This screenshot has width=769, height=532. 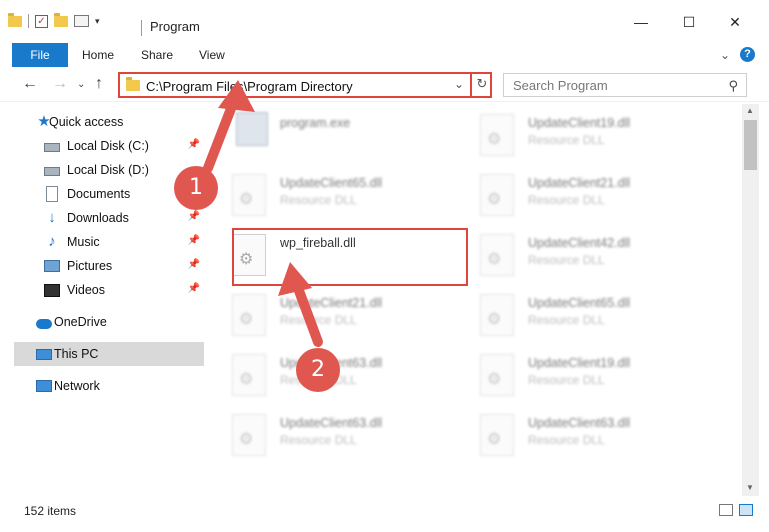 What do you see at coordinates (141, 28) in the screenshot?
I see `title-separator` at bounding box center [141, 28].